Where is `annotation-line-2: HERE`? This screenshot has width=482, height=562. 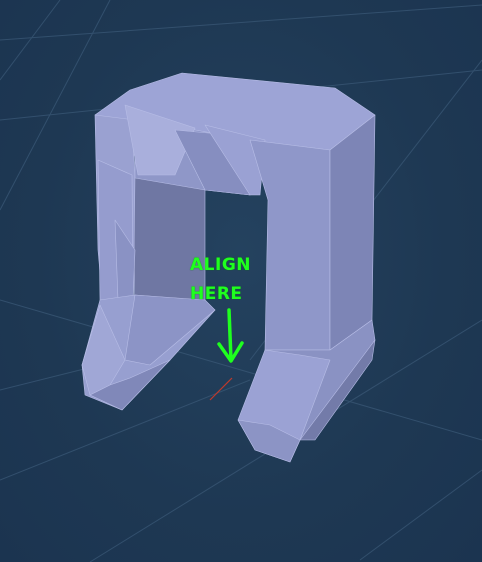
annotation-line-2: HERE is located at coordinates (216, 294).